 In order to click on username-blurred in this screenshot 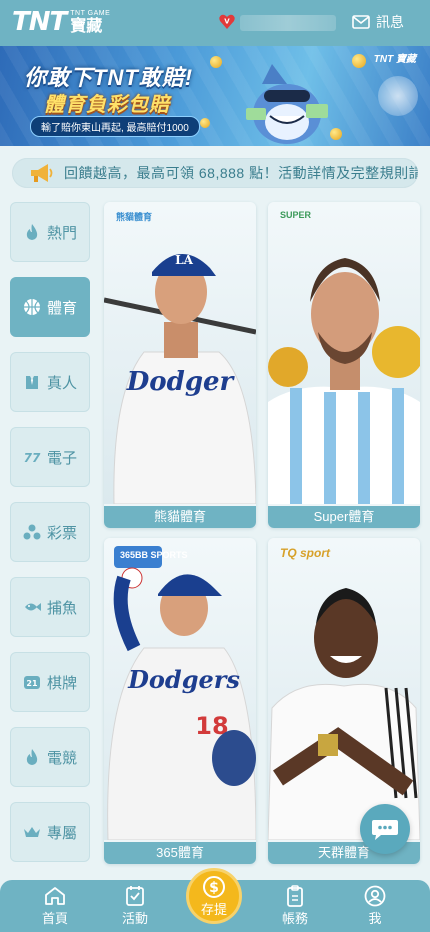, I will do `click(288, 23)`.